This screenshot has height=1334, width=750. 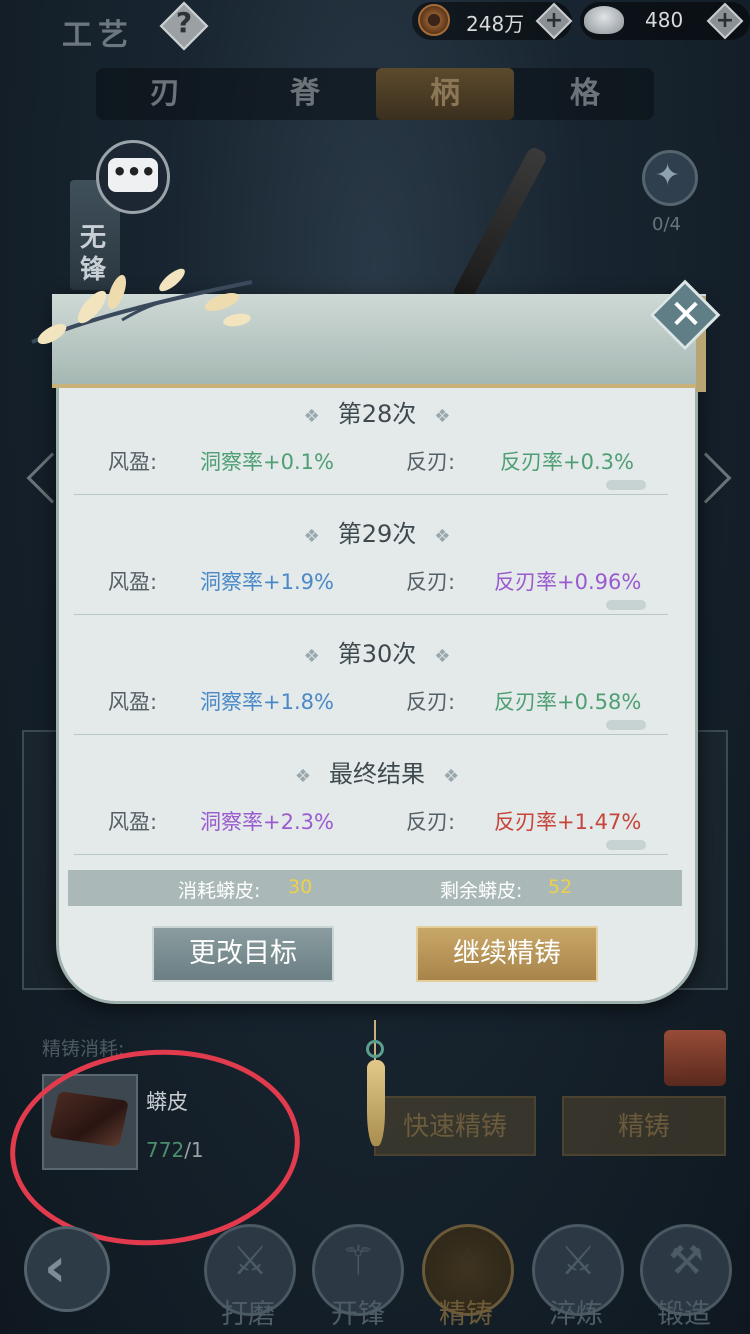 I want to click on round-title-text: 第28次, so click(x=377, y=414).